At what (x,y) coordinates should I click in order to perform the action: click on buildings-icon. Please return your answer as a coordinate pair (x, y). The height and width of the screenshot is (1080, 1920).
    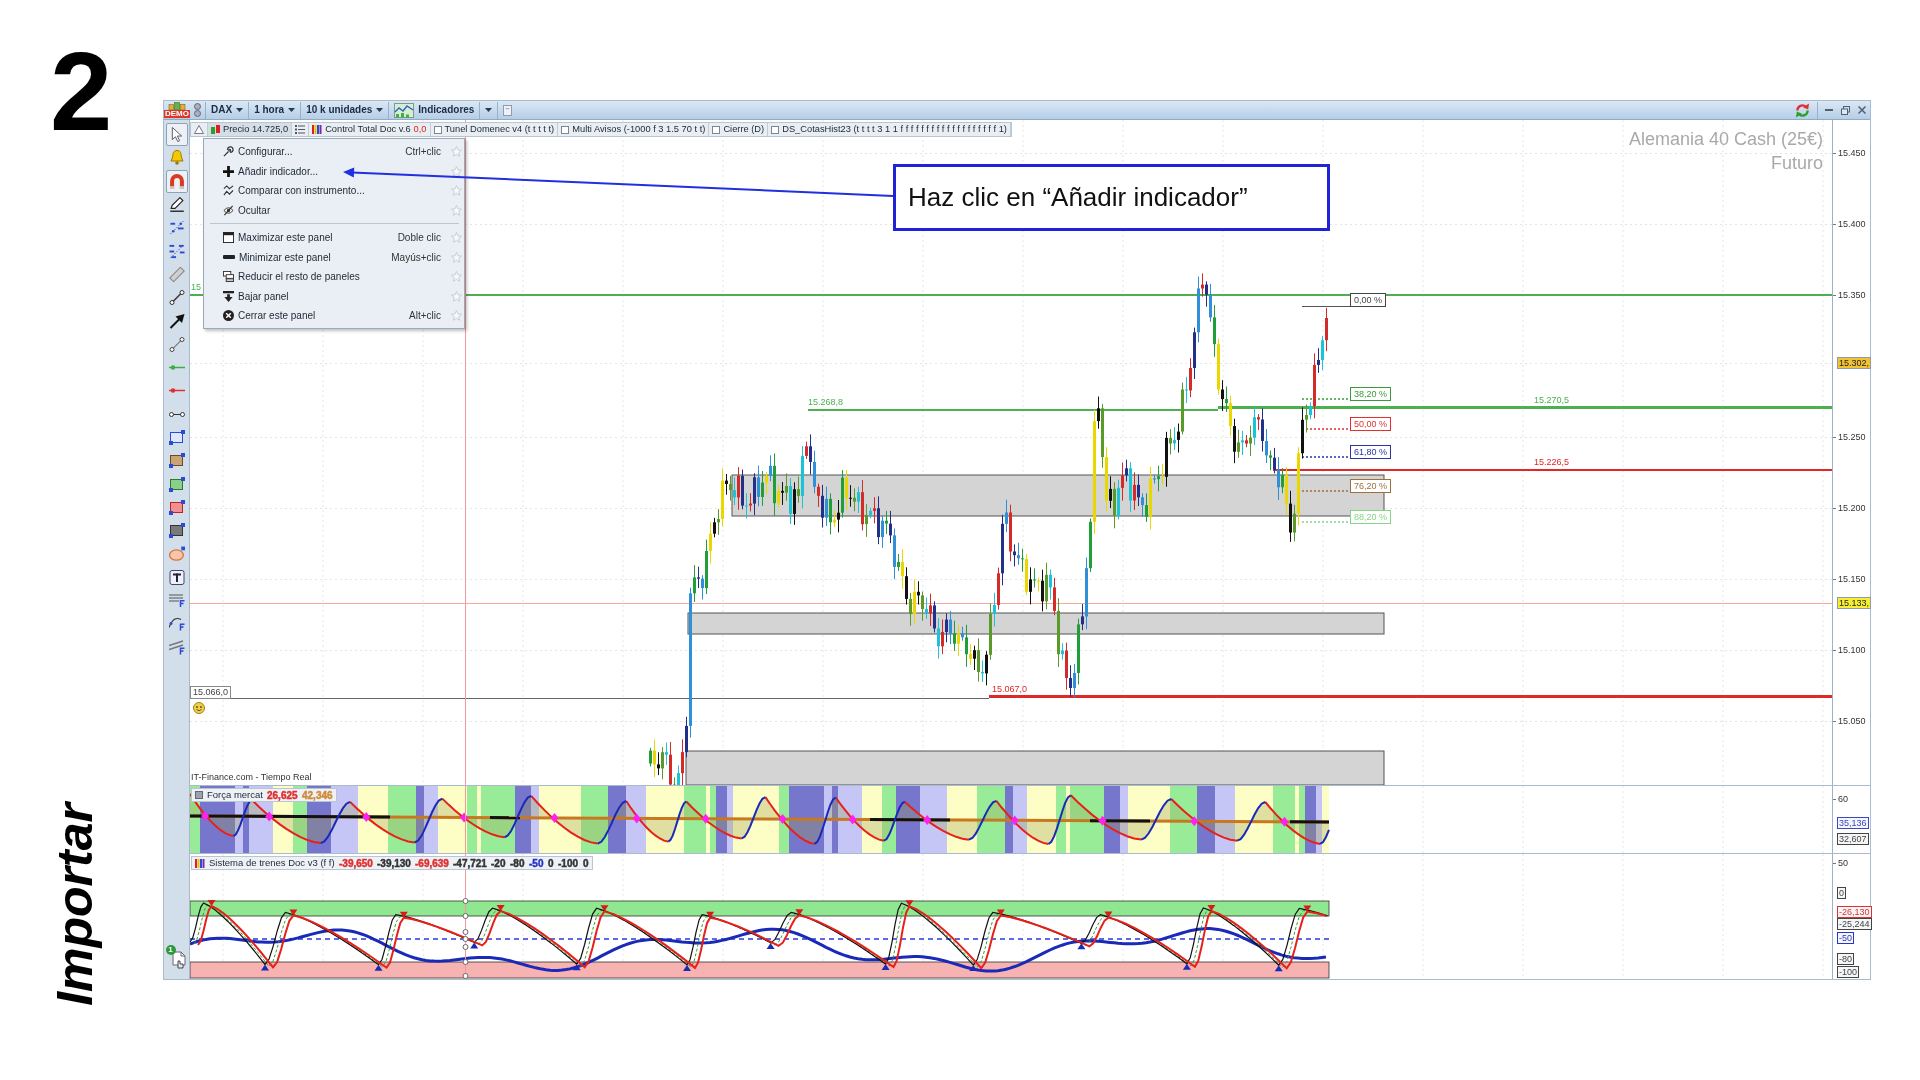
    Looking at the image, I should click on (177, 106).